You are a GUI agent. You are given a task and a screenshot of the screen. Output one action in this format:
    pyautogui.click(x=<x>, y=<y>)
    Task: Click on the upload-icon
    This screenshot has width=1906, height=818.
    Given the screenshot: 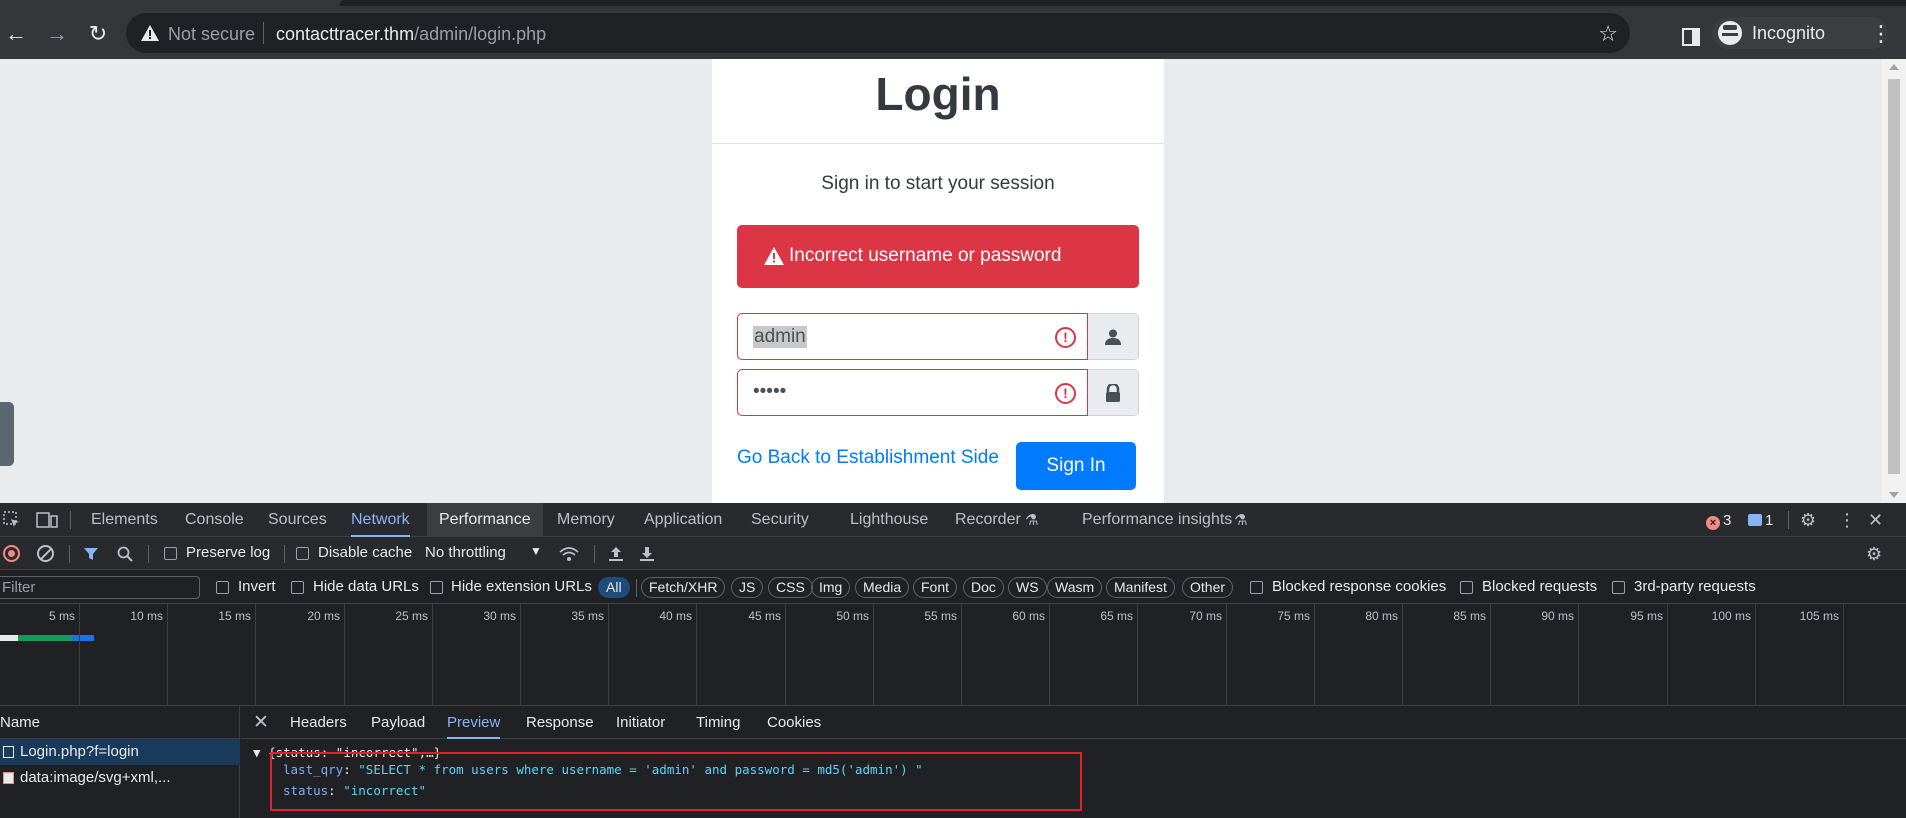 What is the action you would take?
    pyautogui.click(x=616, y=554)
    